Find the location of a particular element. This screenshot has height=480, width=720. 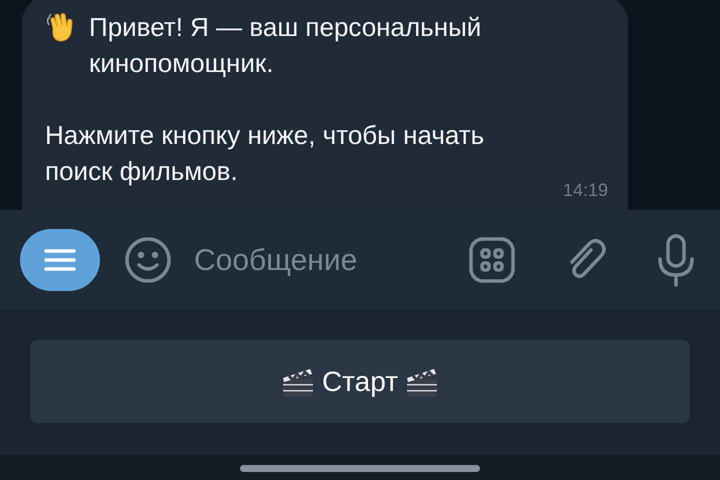

message-text: Нажмите кнопку ниже, чтобы начать поиск фильмов. is located at coordinates (264, 153).